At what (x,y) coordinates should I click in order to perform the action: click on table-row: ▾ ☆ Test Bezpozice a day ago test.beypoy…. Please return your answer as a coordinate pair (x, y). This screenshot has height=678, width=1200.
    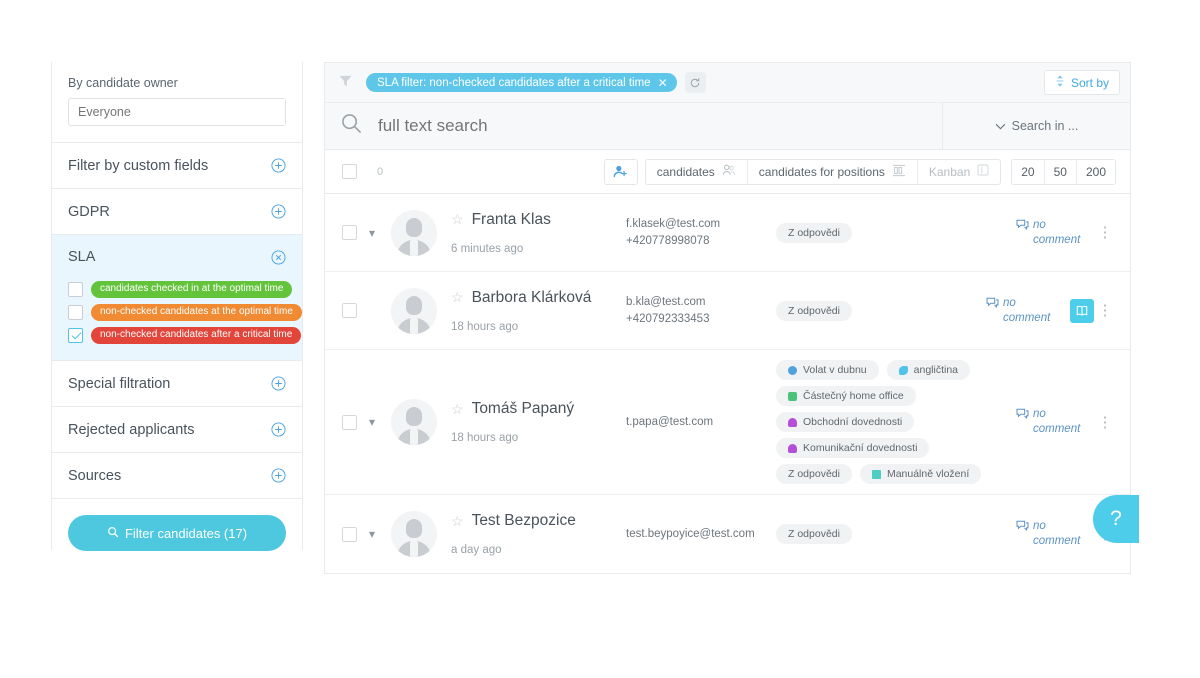
    Looking at the image, I should click on (727, 534).